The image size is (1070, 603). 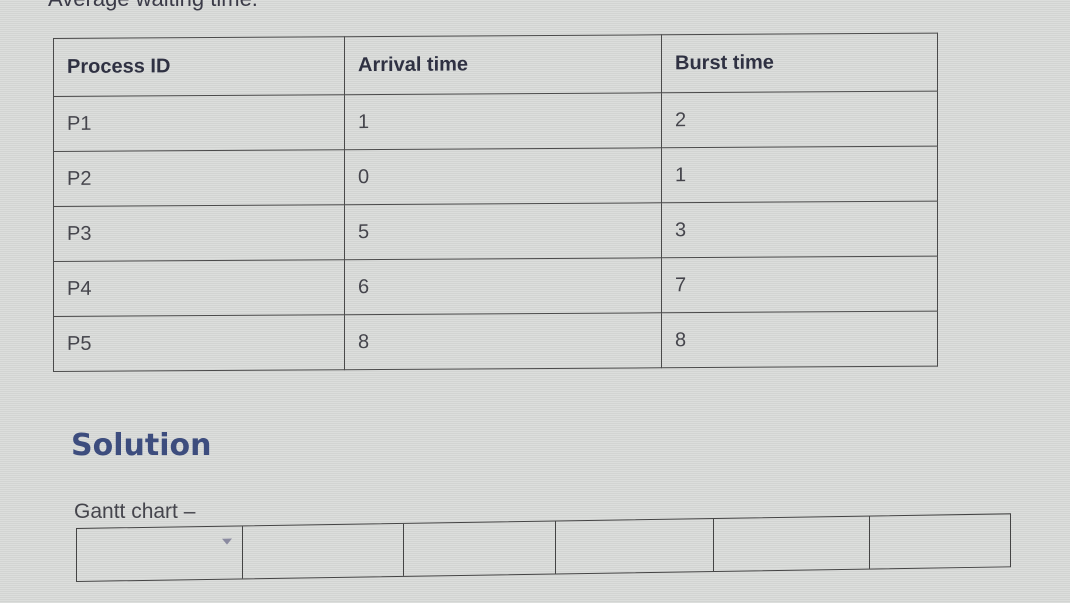 I want to click on table-row: P2 0 1, so click(x=495, y=176).